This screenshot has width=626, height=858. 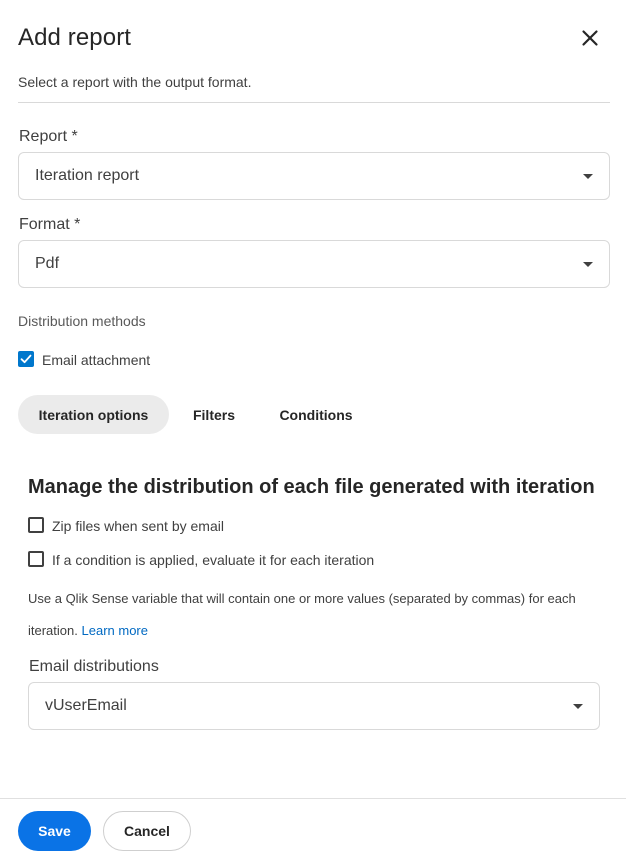 I want to click on help-text-line2: iteration. Learn more, so click(x=88, y=630).